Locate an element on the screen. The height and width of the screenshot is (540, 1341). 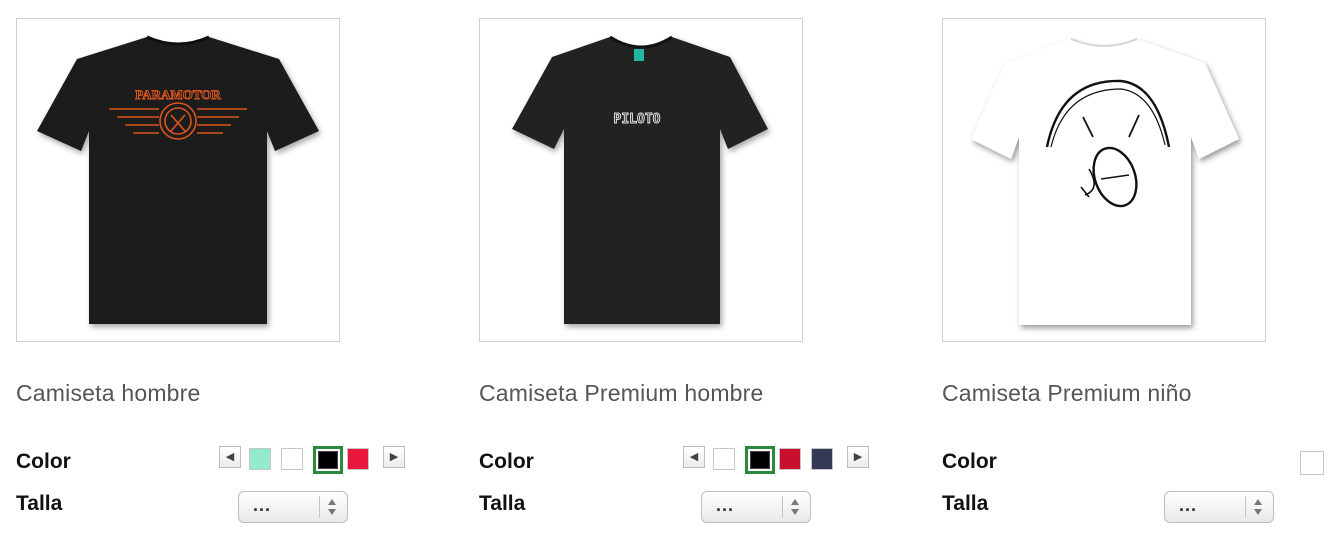
product-name: Camiseta Premium niño is located at coordinates (1067, 393).